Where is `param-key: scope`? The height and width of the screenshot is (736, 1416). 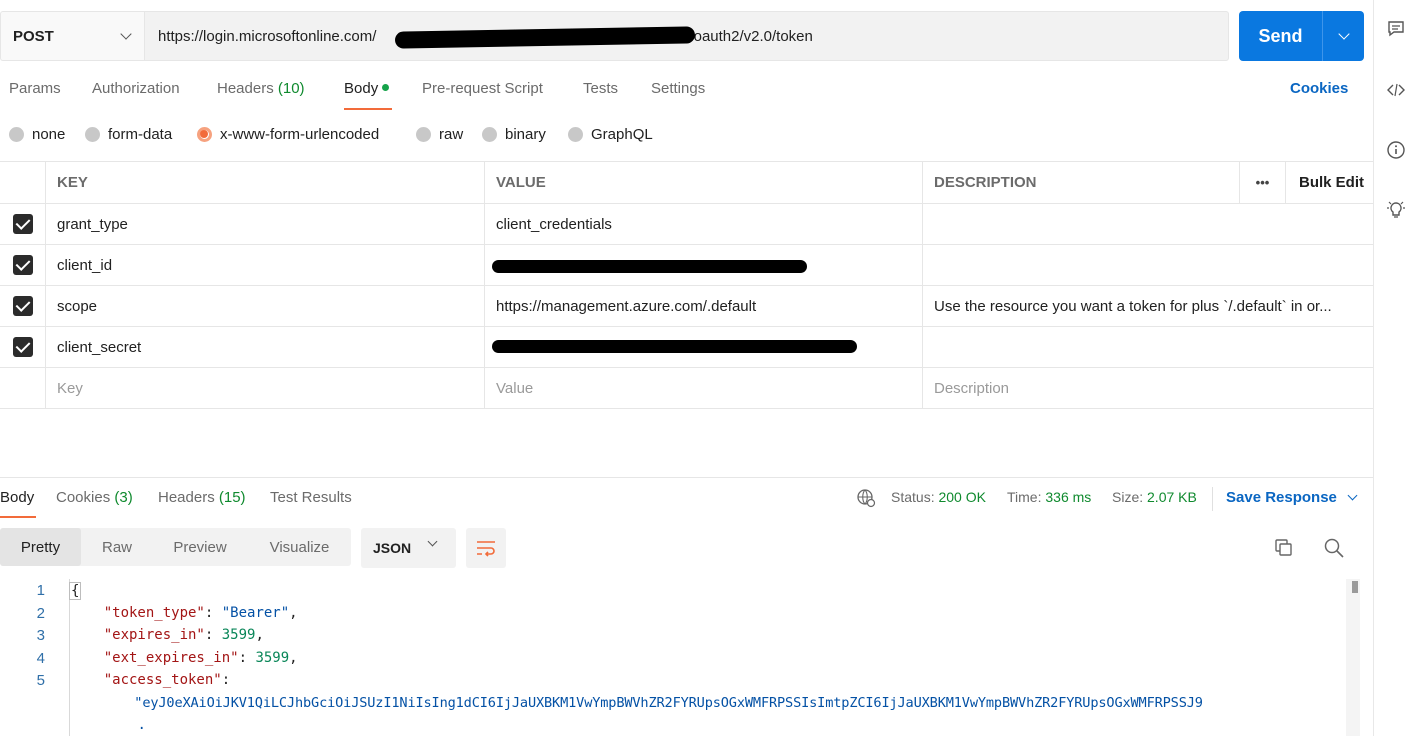
param-key: scope is located at coordinates (264, 306).